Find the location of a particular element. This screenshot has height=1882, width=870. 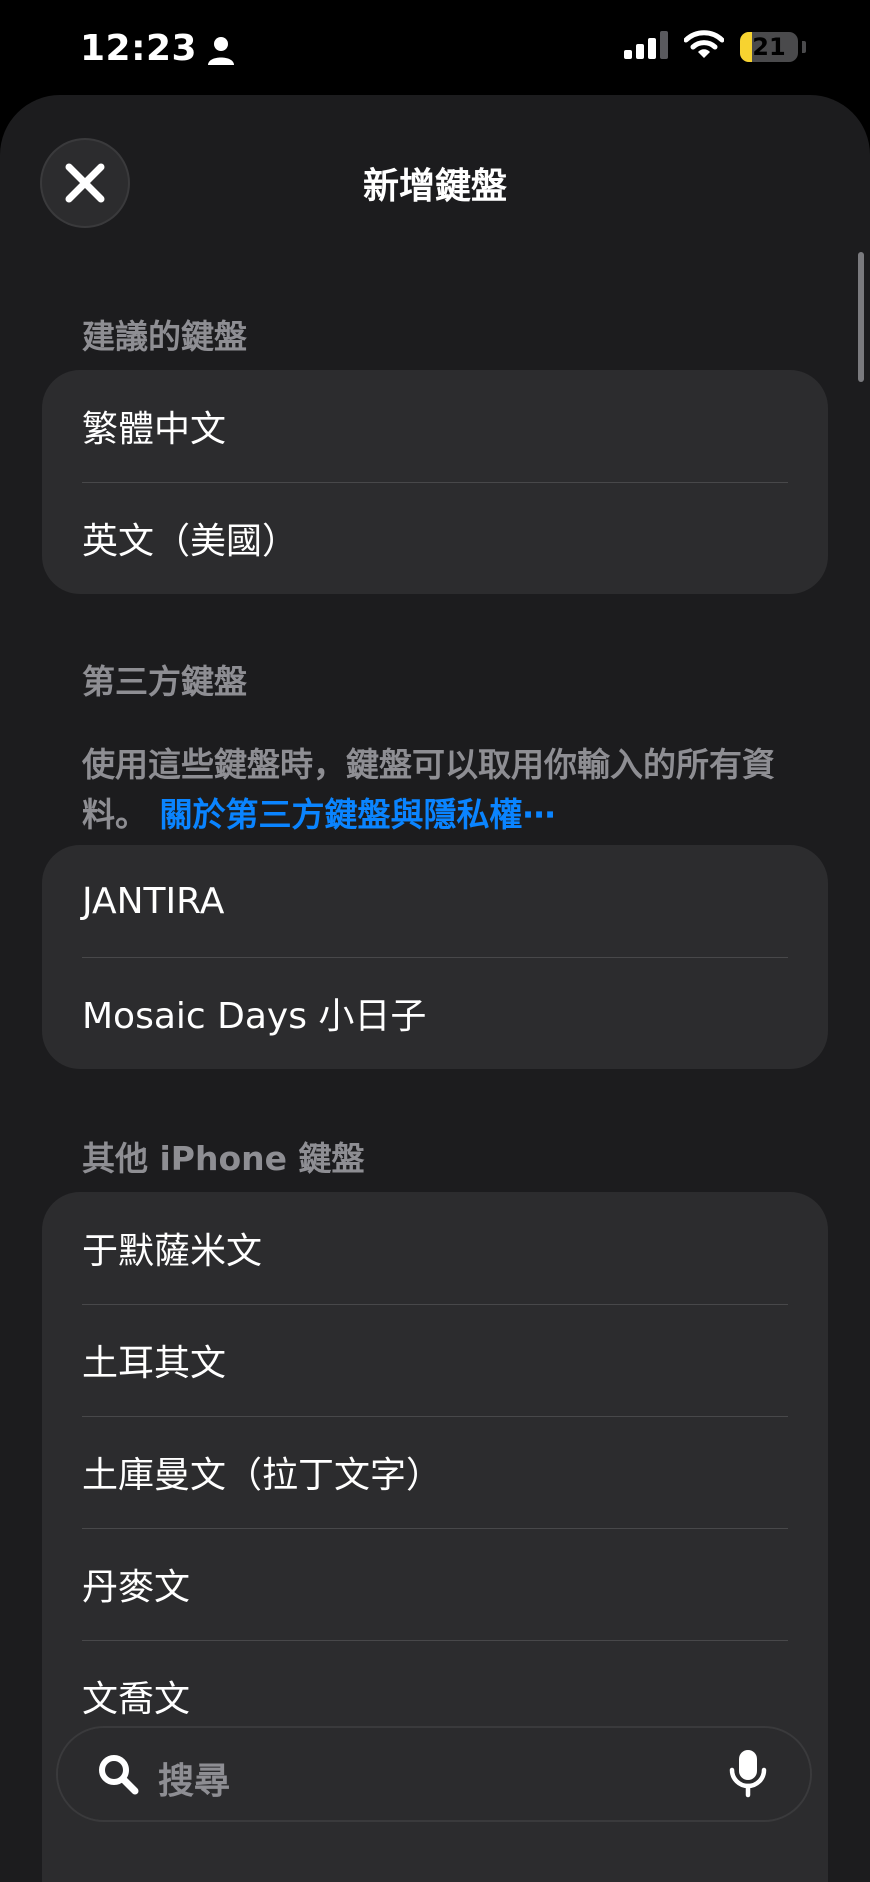

section-header-other: 其他 iPhone 鍵盤 is located at coordinates (223, 1158).